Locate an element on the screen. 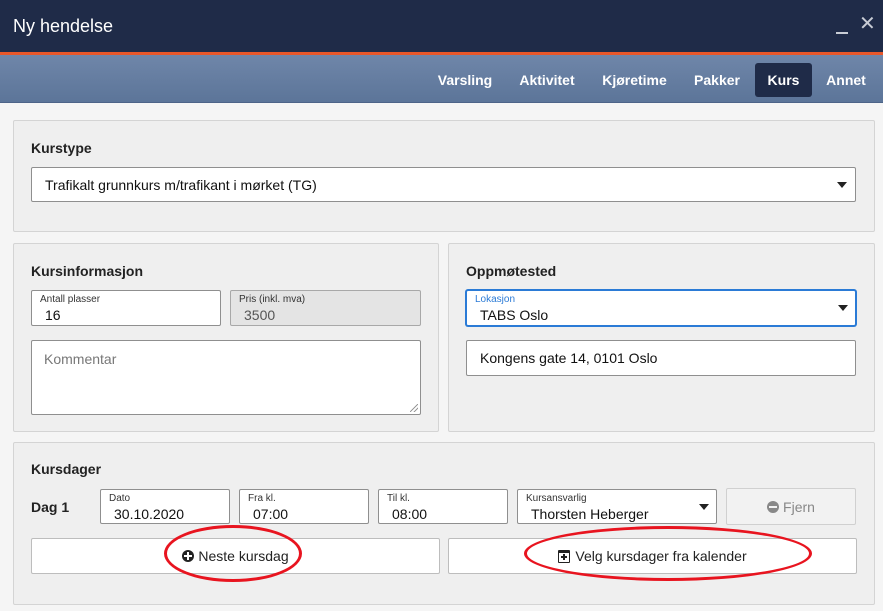 This screenshot has height=611, width=883. tab-kurs: Kurs is located at coordinates (783, 80).